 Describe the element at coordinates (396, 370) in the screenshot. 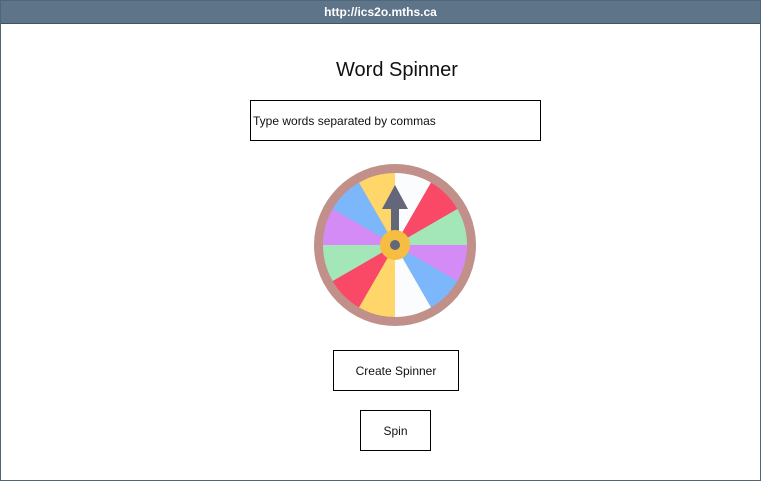

I see `create-spinner-button: Create Spinner` at that location.